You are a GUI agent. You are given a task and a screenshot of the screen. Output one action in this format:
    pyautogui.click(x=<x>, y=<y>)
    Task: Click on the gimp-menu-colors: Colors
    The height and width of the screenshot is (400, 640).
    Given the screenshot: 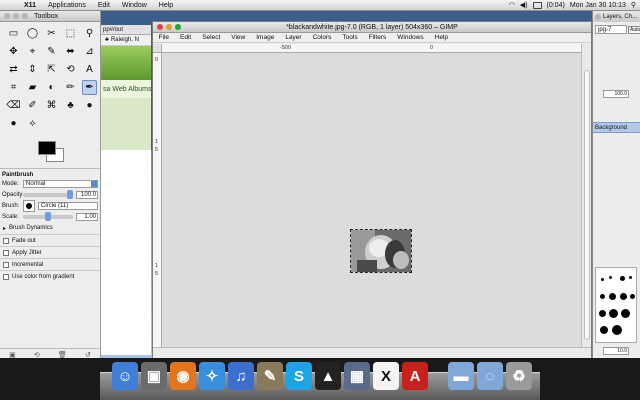 What is the action you would take?
    pyautogui.click(x=322, y=37)
    